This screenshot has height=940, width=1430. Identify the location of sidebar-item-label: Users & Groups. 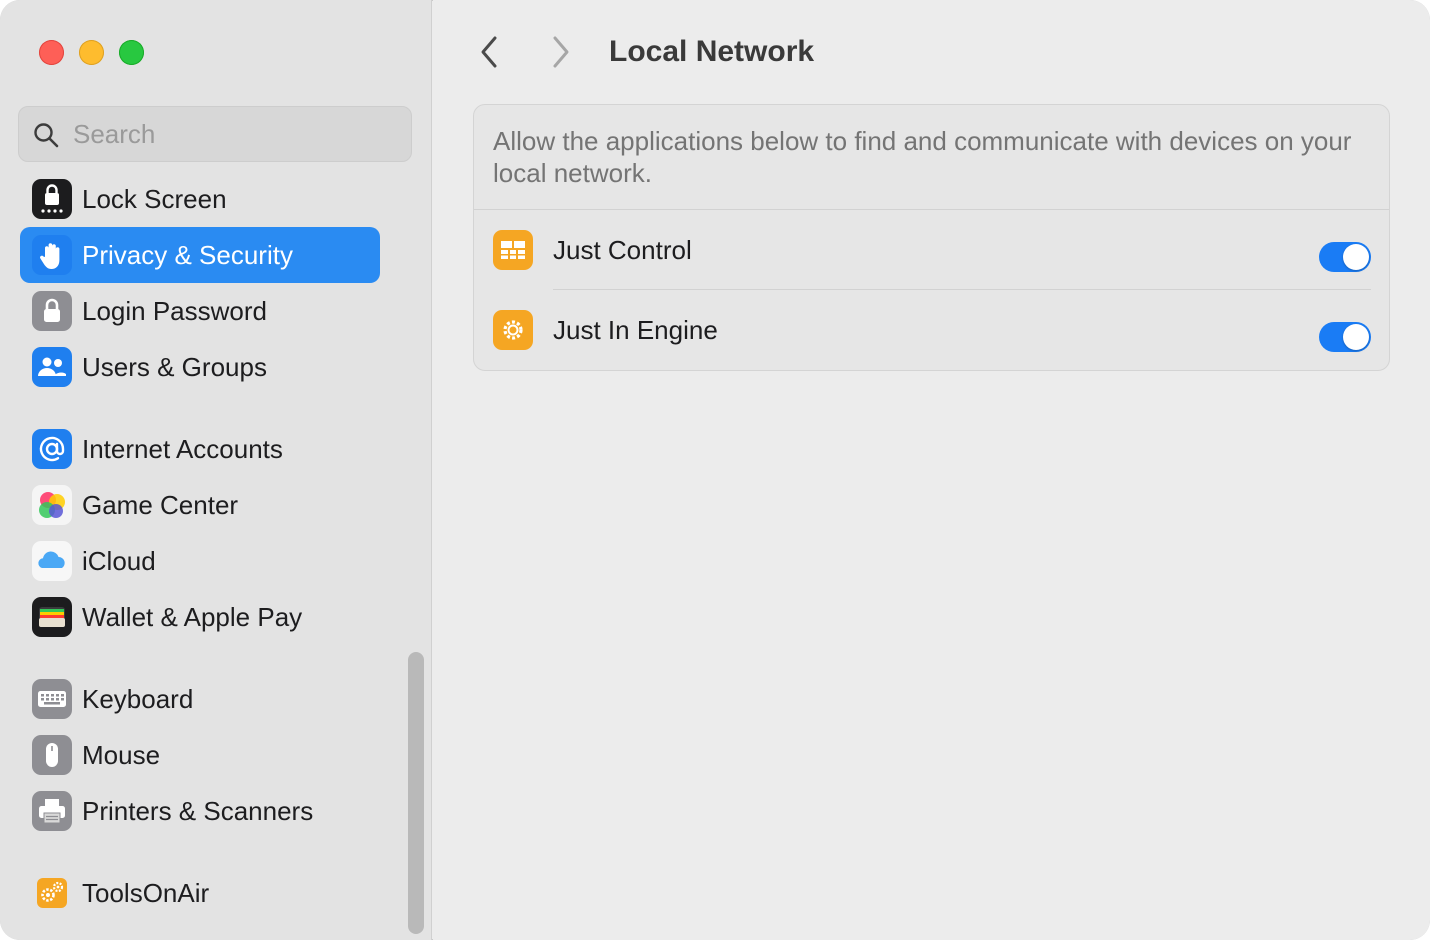
(174, 367).